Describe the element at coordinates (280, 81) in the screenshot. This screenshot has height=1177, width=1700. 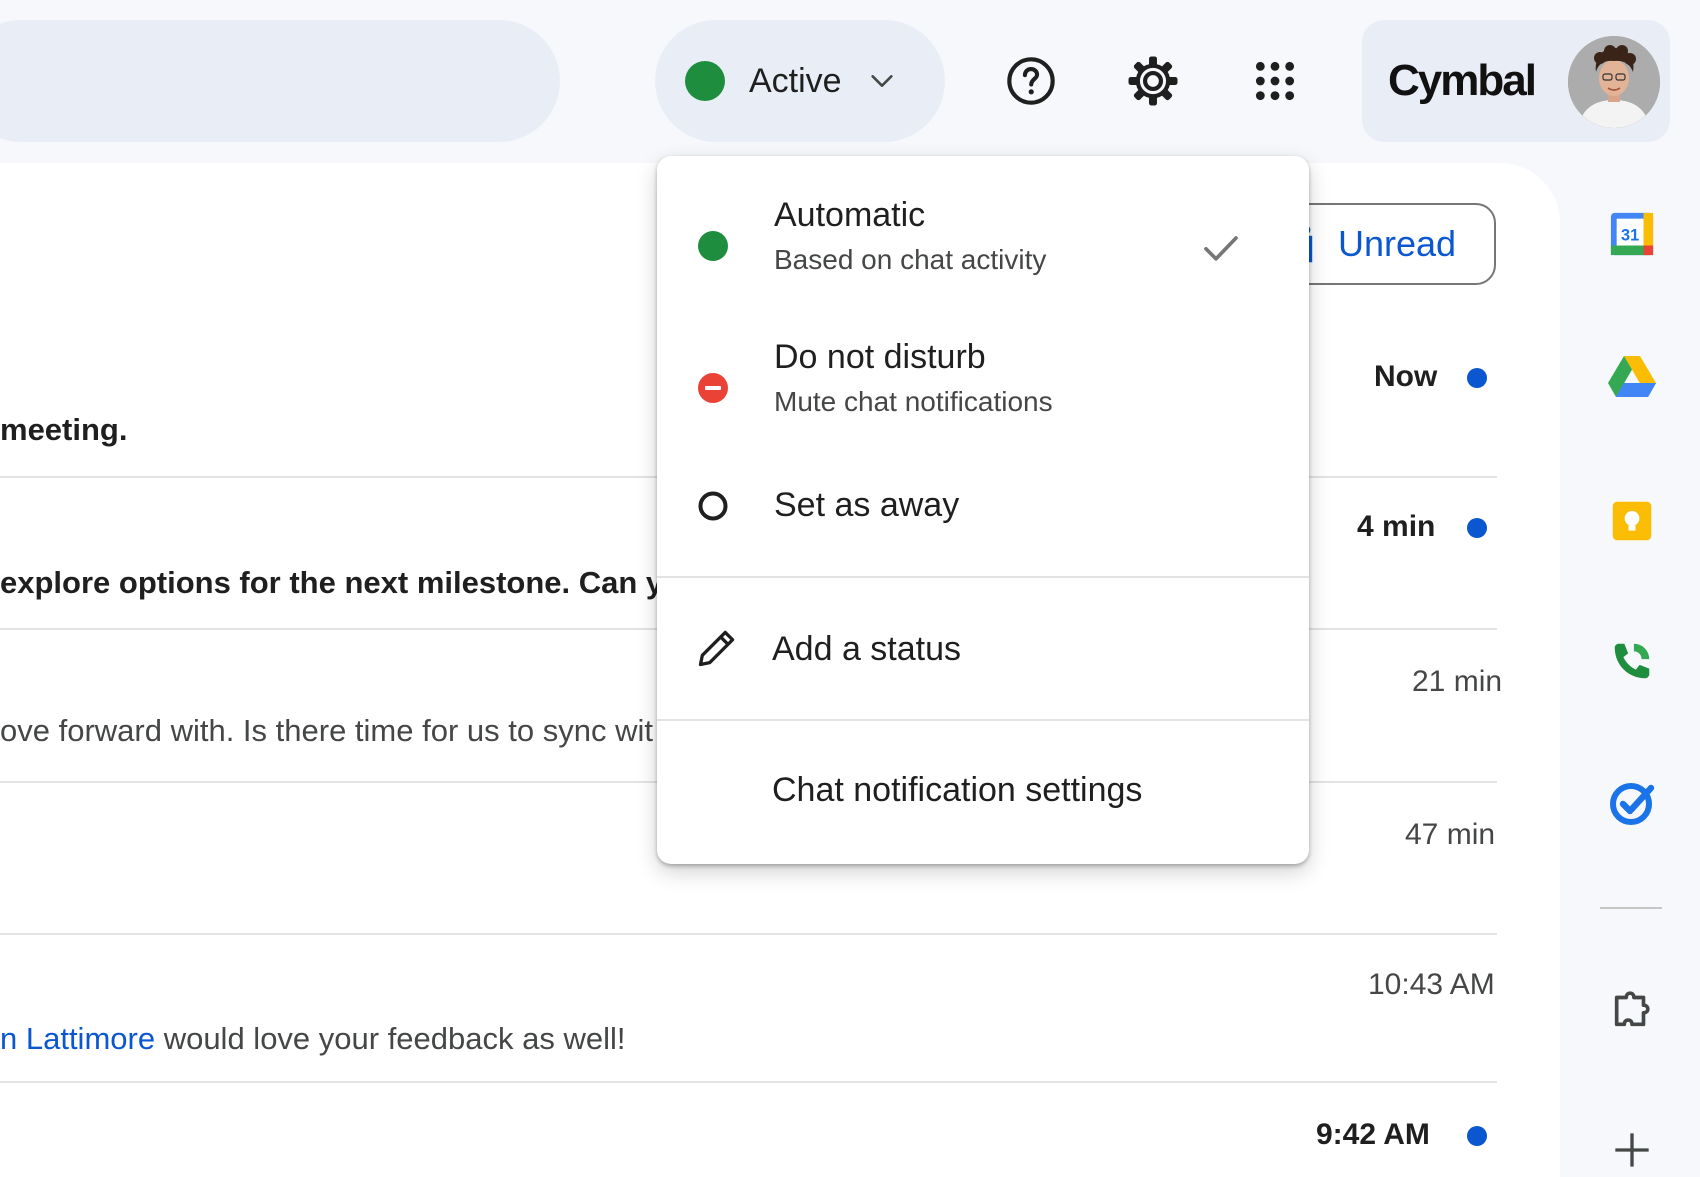
I see `search-bar` at that location.